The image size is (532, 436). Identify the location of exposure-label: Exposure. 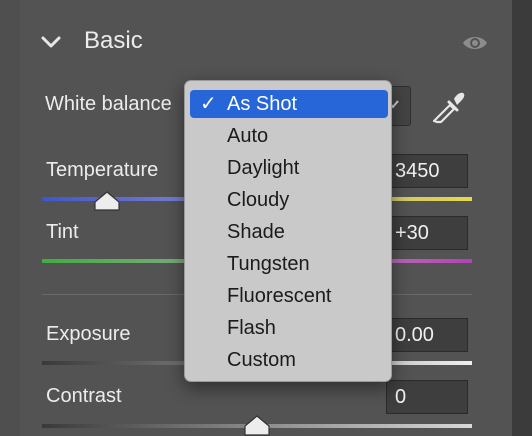
(88, 334).